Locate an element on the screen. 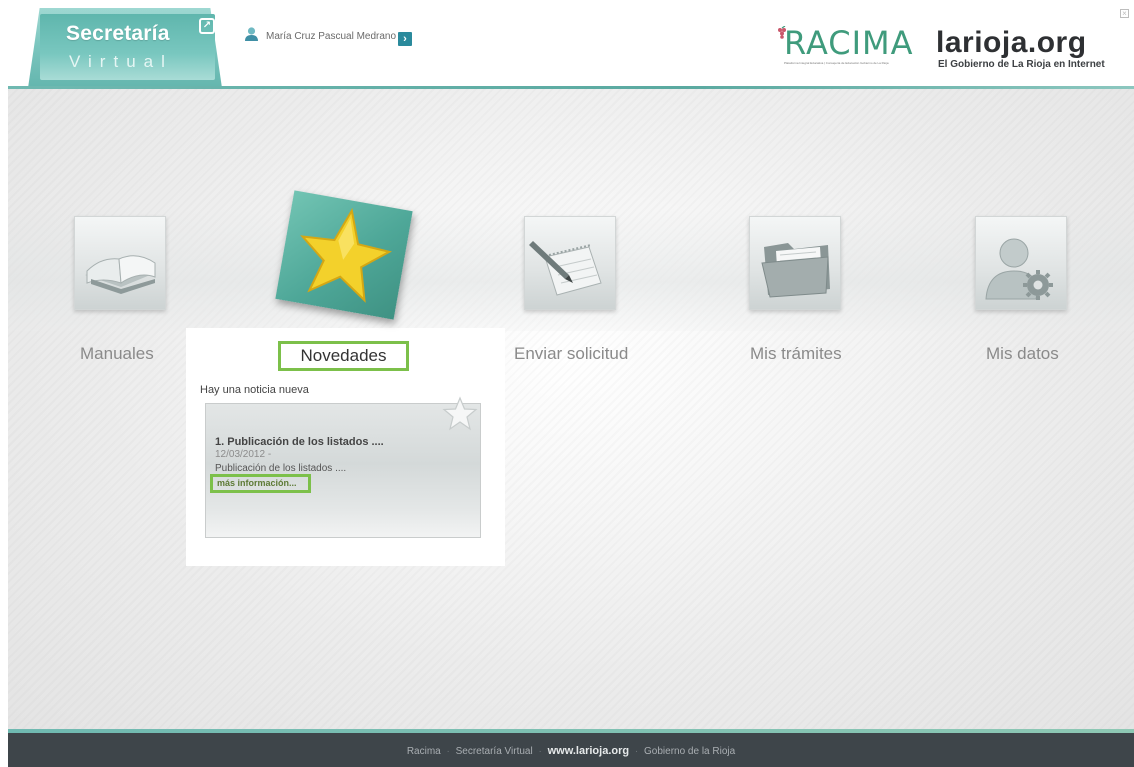  novedades-label: Novedades is located at coordinates (343, 356).